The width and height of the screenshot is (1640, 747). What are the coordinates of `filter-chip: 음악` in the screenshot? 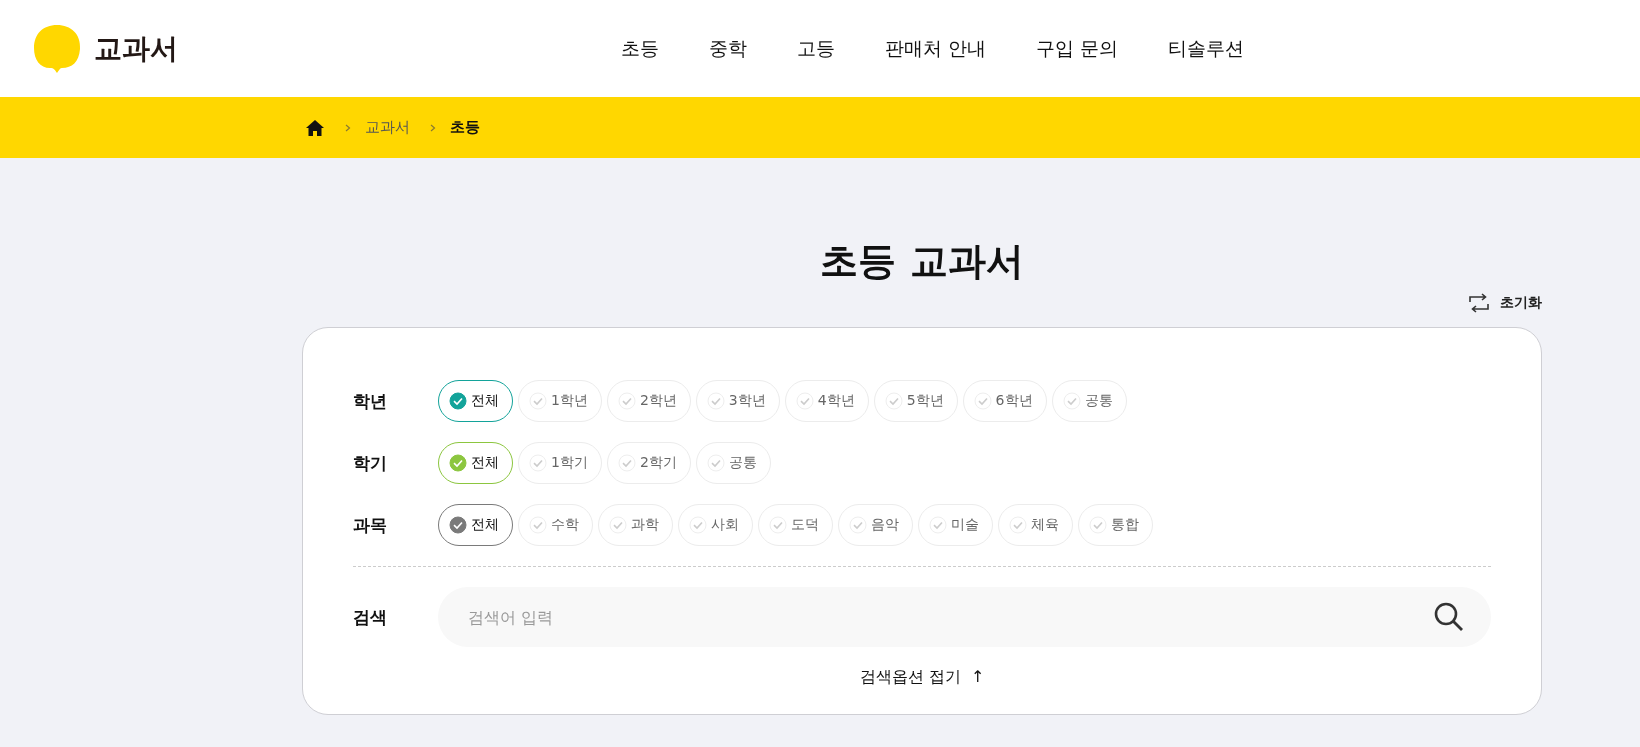 It's located at (875, 525).